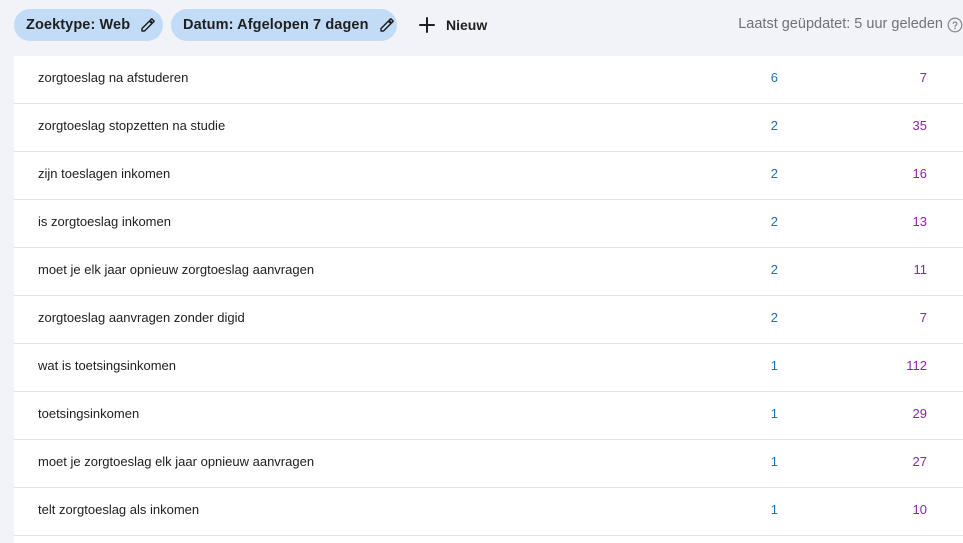 Image resolution: width=963 pixels, height=543 pixels. What do you see at coordinates (840, 24) in the screenshot?
I see `last-updated-text: Laatst geüpdatet: 5 uur geleden` at bounding box center [840, 24].